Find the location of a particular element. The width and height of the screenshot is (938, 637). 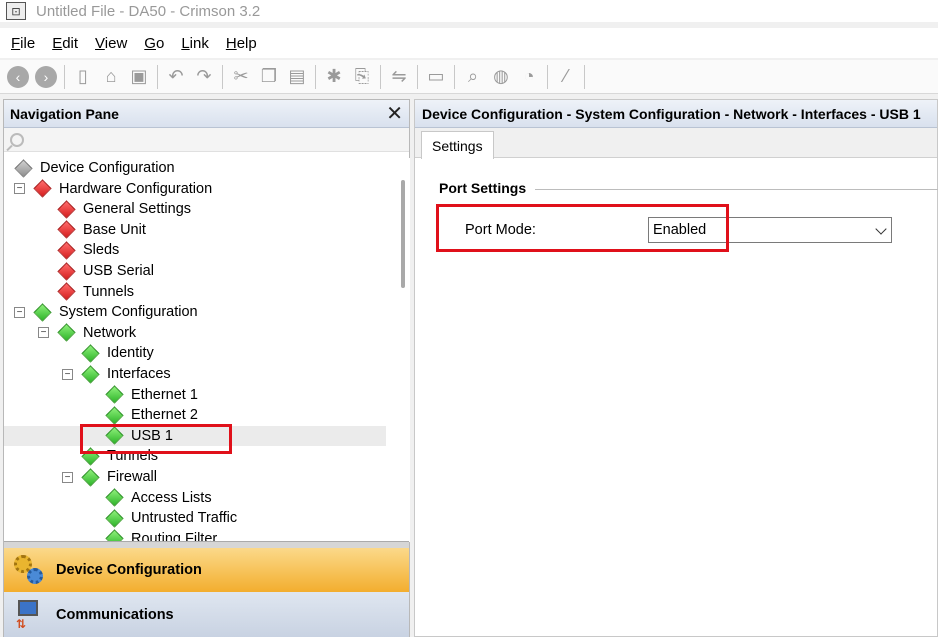

tree-item-label: Access Lists is located at coordinates (171, 497).